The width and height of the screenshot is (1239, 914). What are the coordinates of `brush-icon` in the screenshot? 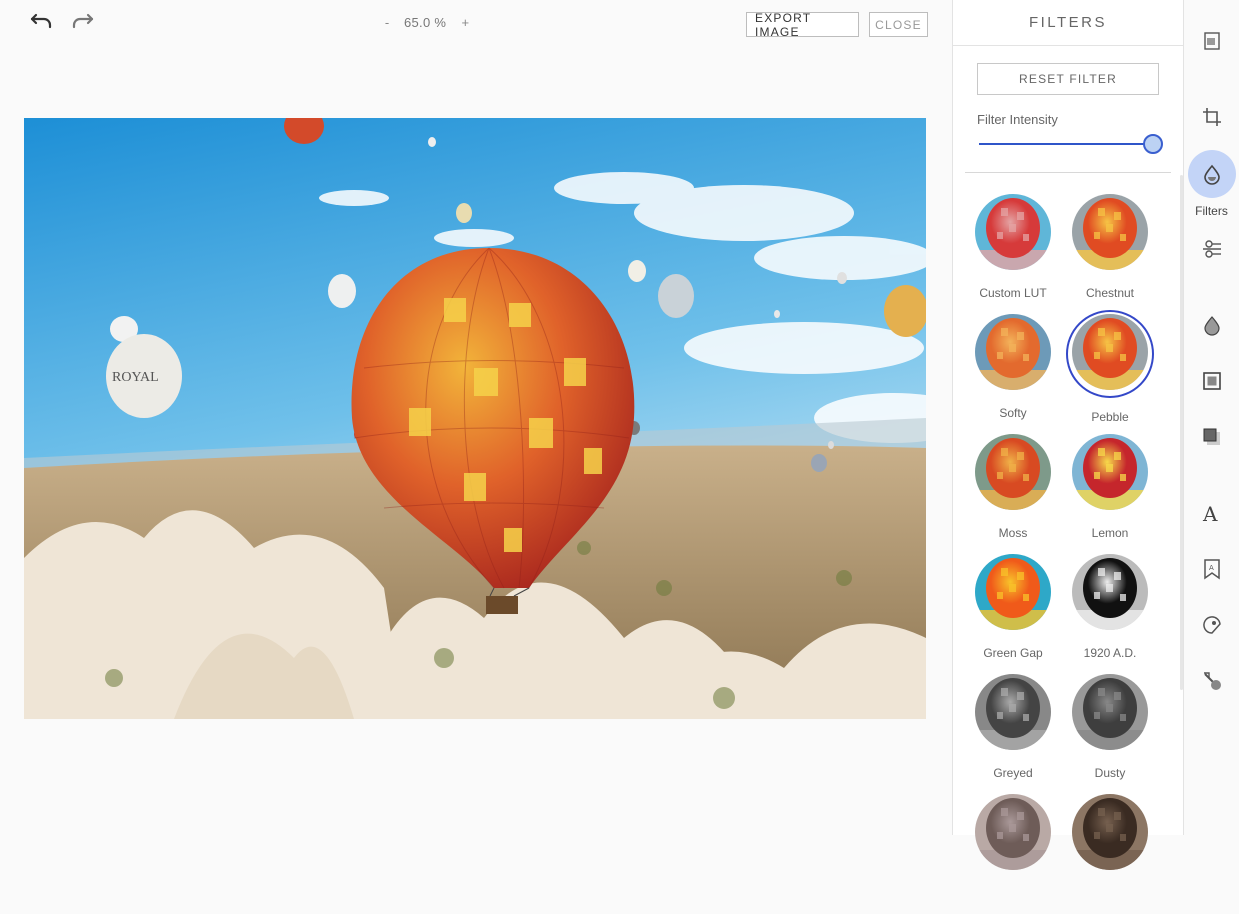 It's located at (1211, 625).